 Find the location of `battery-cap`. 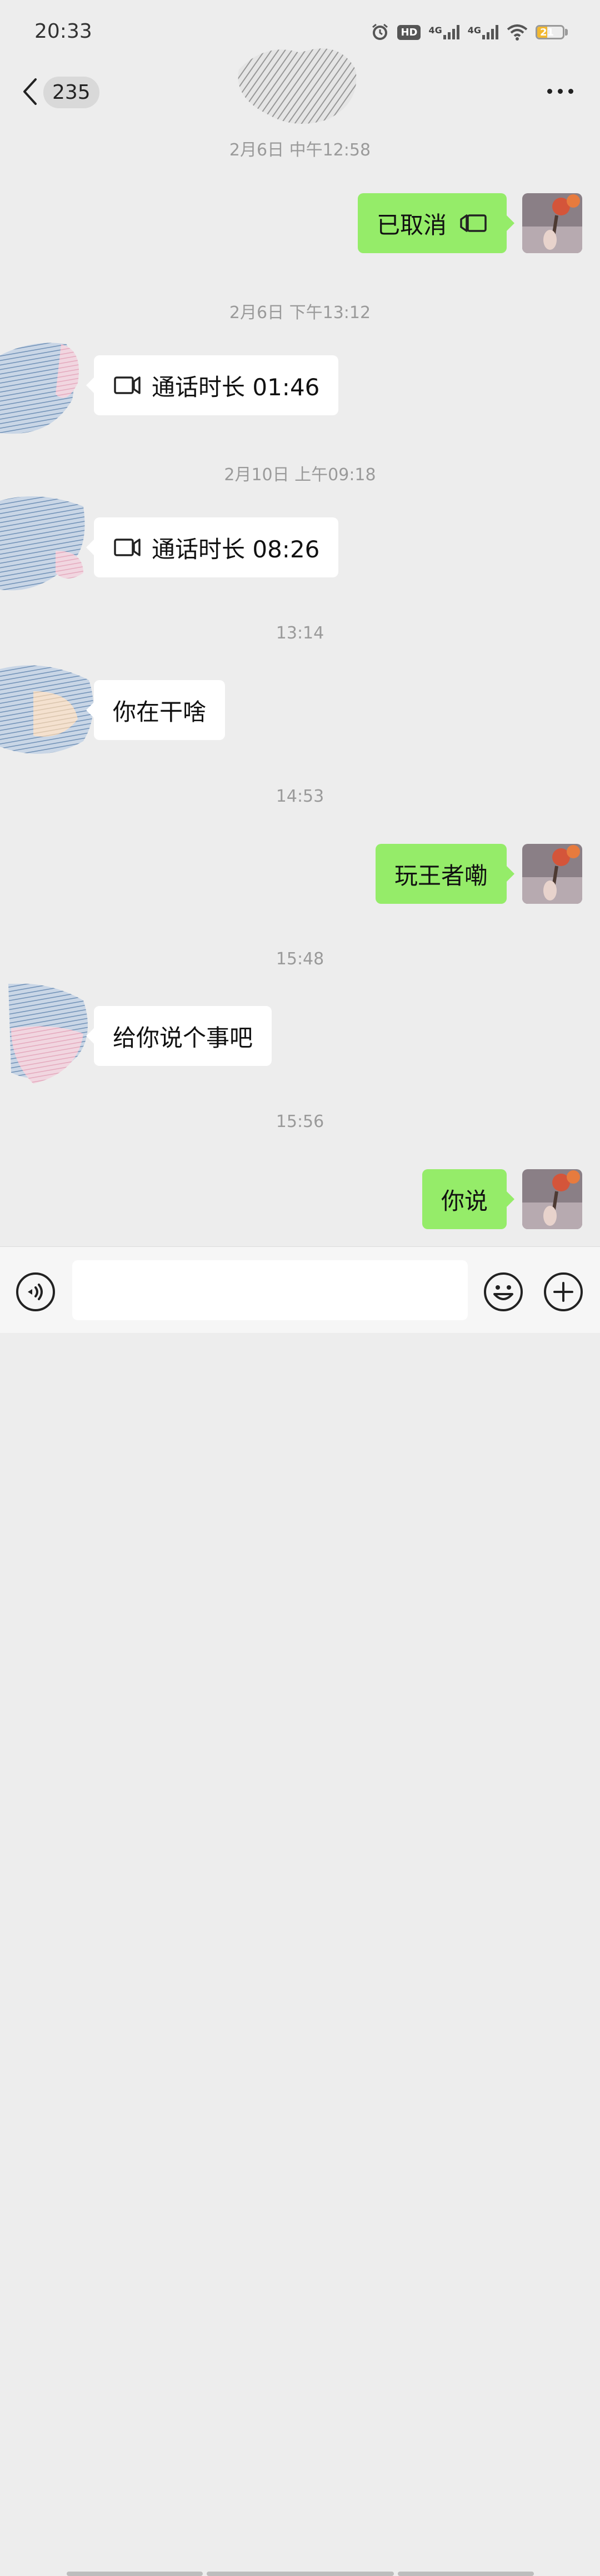

battery-cap is located at coordinates (566, 32).